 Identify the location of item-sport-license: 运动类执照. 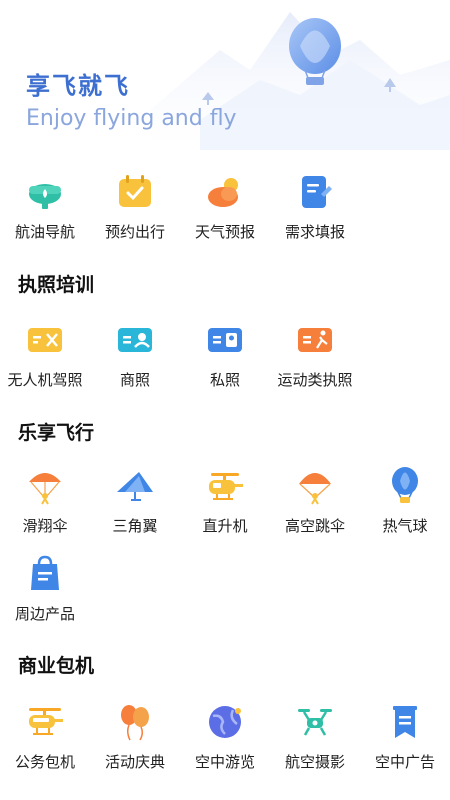
(315, 355).